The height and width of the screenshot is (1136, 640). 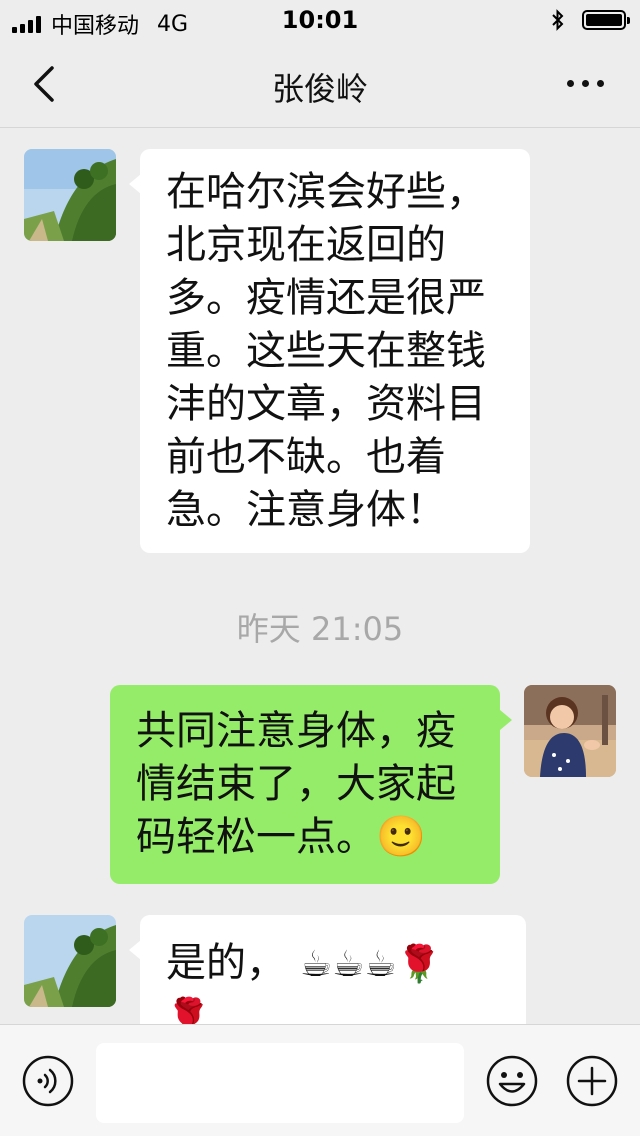 What do you see at coordinates (401, 837) in the screenshot?
I see `smile-emoji-icon: 🙂` at bounding box center [401, 837].